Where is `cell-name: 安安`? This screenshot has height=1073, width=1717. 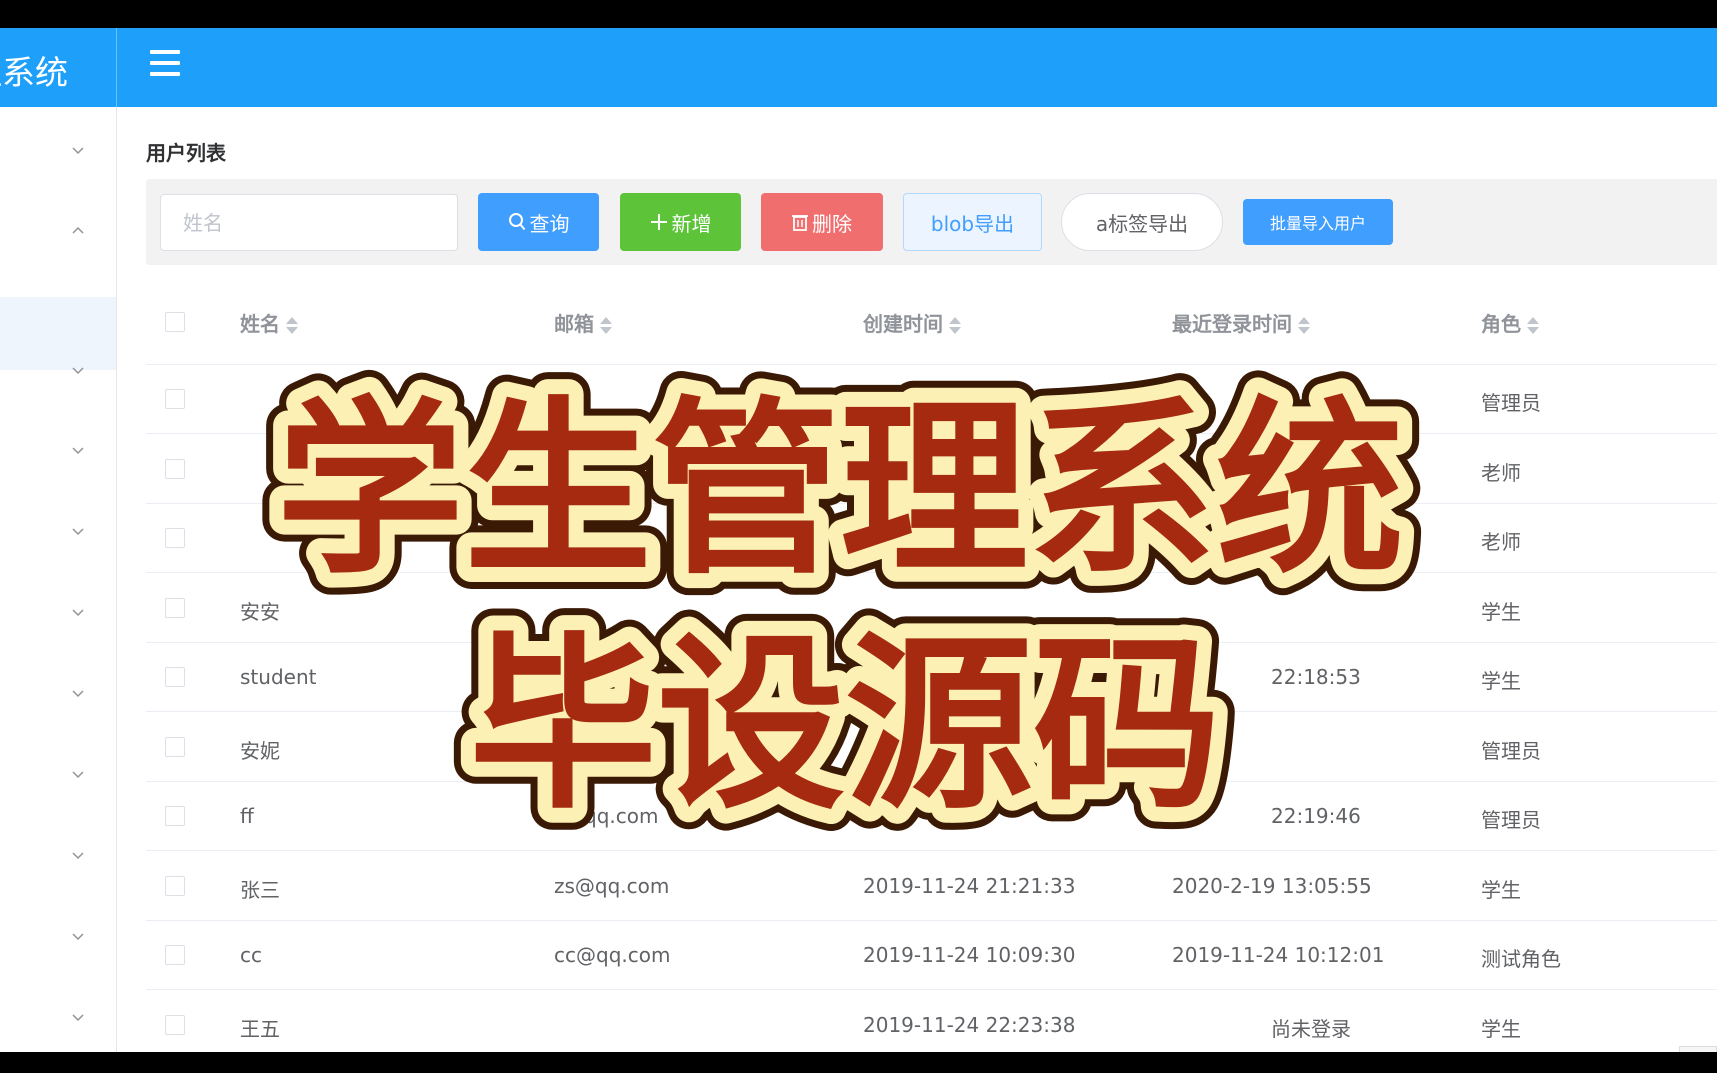
cell-name: 安安 is located at coordinates (260, 611).